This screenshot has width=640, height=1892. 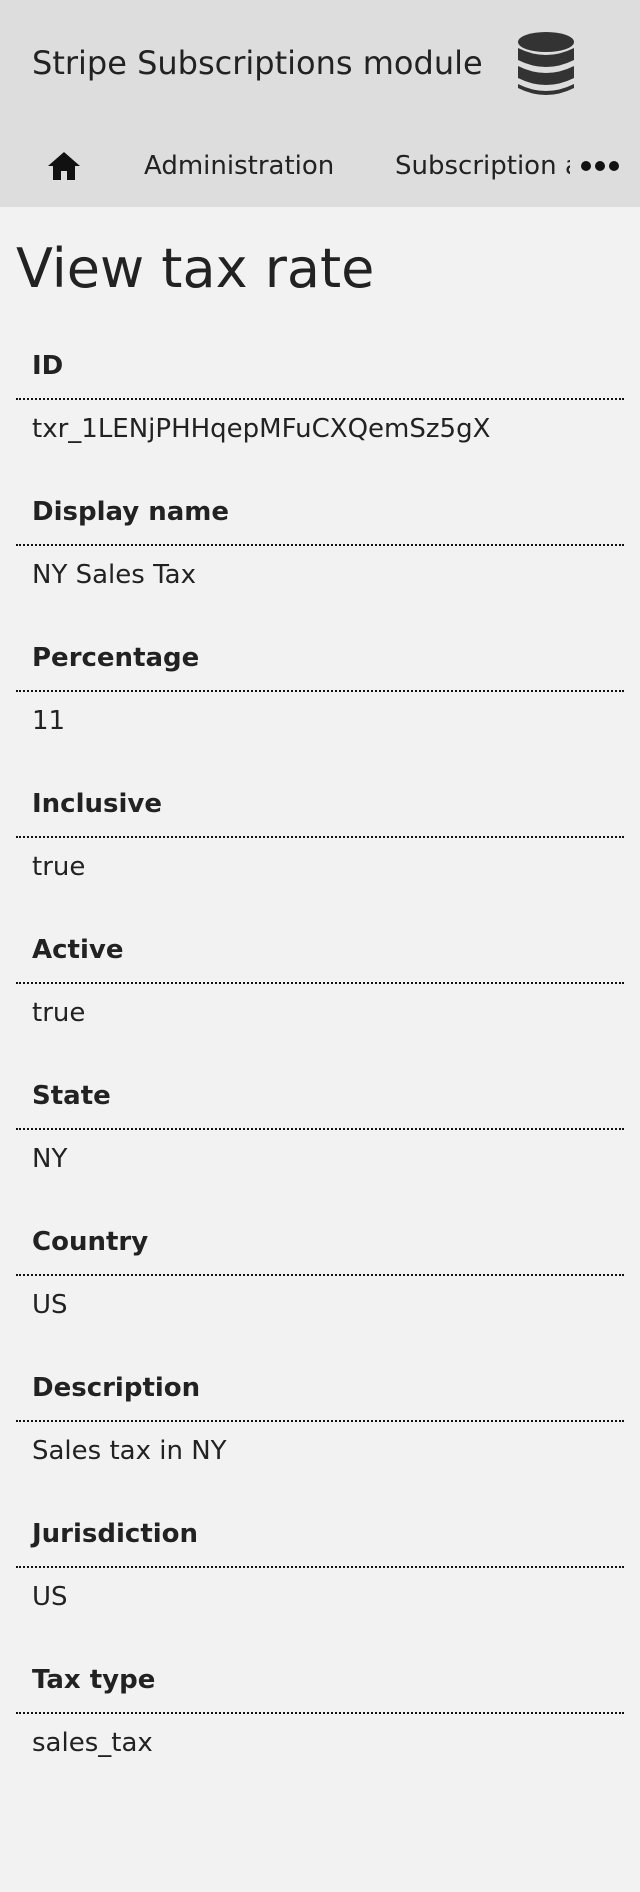 I want to click on field-value: Sales tax in NY, so click(x=129, y=1451).